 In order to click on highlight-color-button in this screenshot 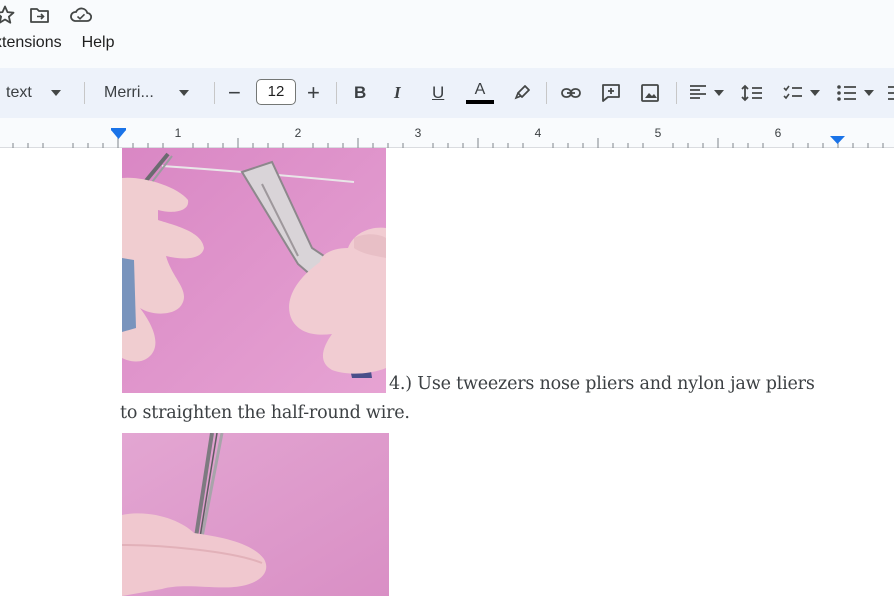, I will do `click(522, 93)`.